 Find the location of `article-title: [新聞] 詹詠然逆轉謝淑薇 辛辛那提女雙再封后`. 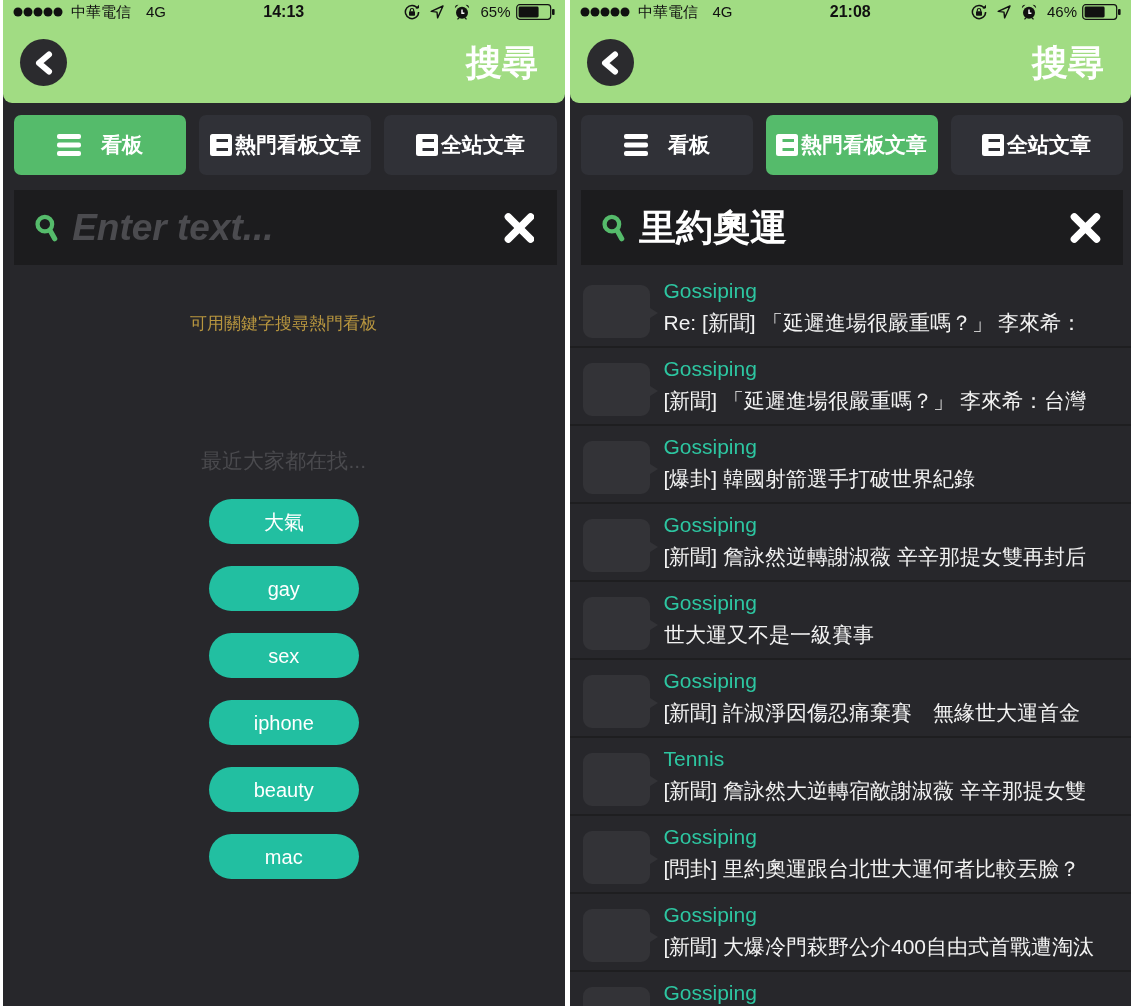

article-title: [新聞] 詹詠然逆轉謝淑薇 辛辛那提女雙再封后 is located at coordinates (874, 557).